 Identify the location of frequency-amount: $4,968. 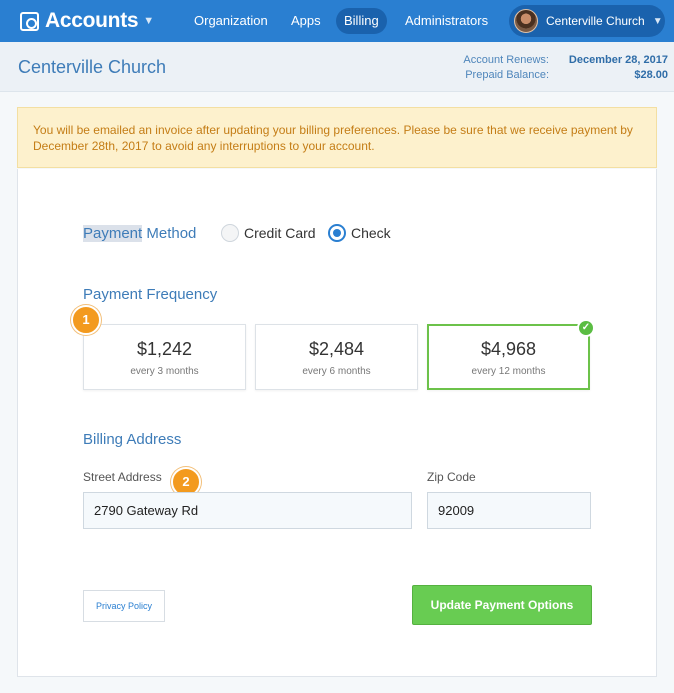
(508, 349).